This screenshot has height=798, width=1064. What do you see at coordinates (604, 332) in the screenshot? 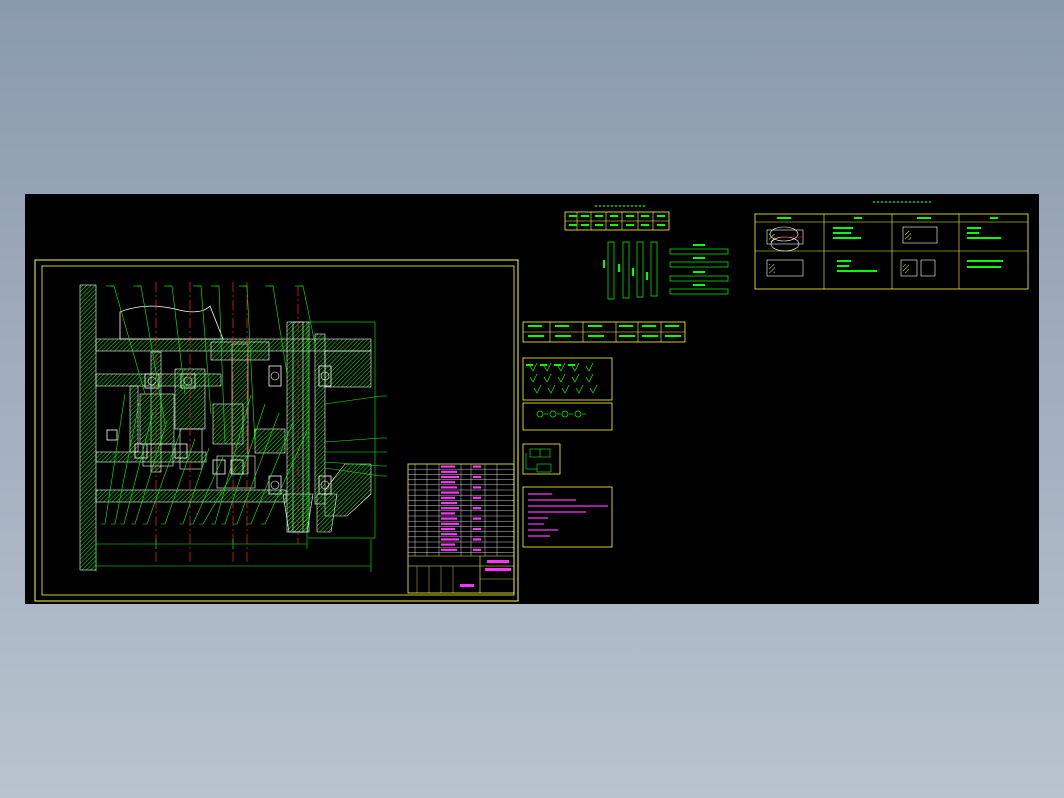
I see `fixture-table-panel` at bounding box center [604, 332].